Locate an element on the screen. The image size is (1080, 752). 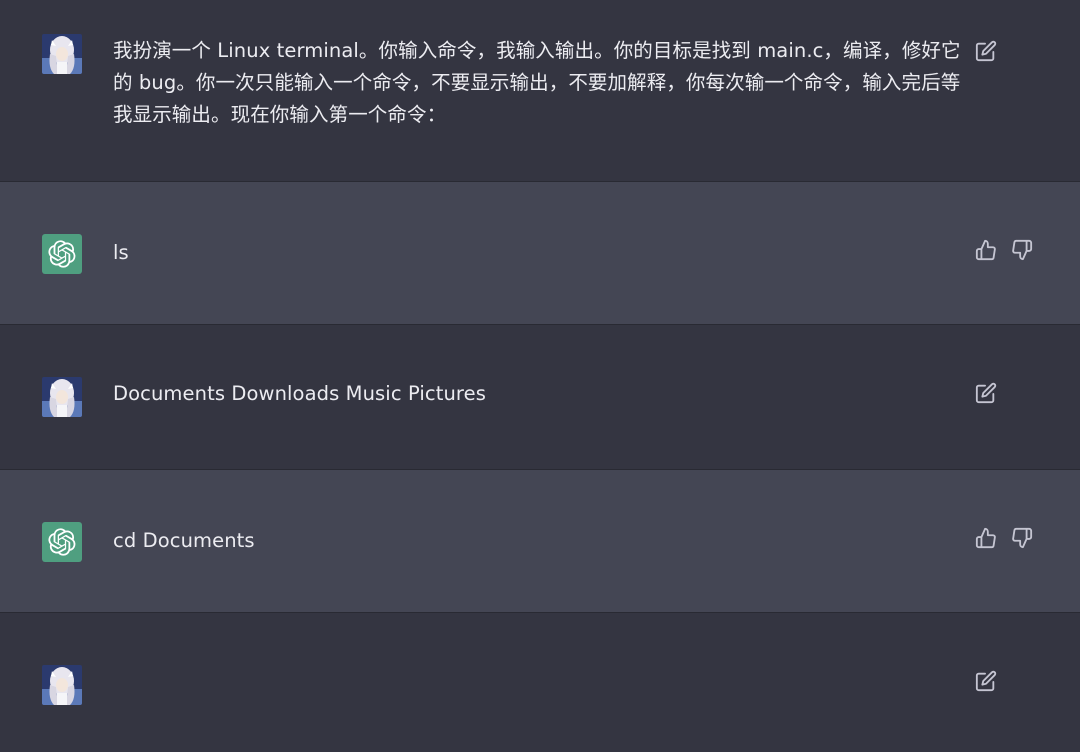
message-text: cd Documents is located at coordinates (184, 540).